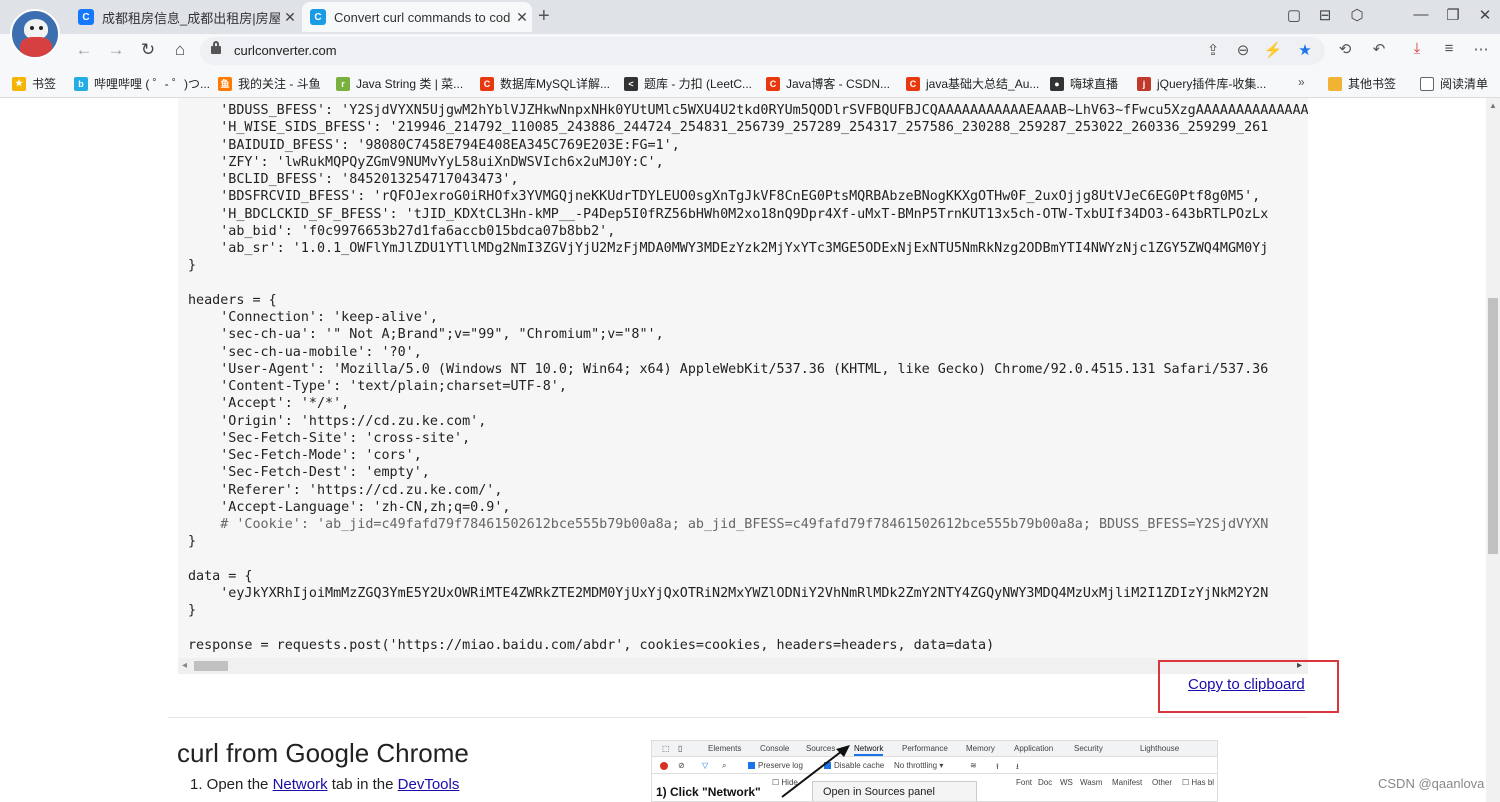 The image size is (1500, 802). I want to click on bookmark-item: ★ 书签, so click(34, 83).